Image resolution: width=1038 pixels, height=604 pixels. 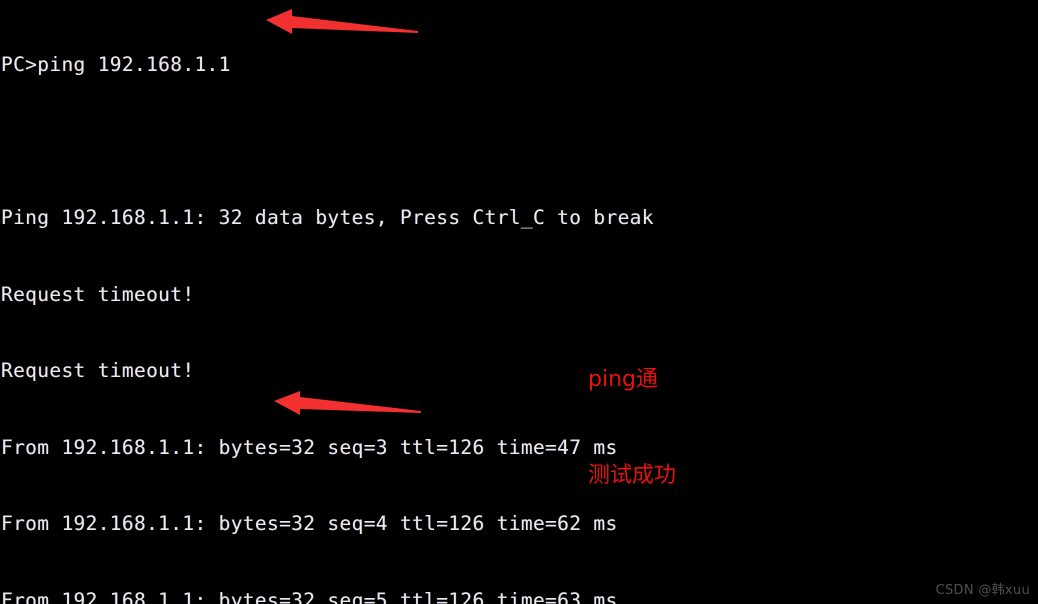 I want to click on annotation-line-ping-success: ping通, so click(x=623, y=379).